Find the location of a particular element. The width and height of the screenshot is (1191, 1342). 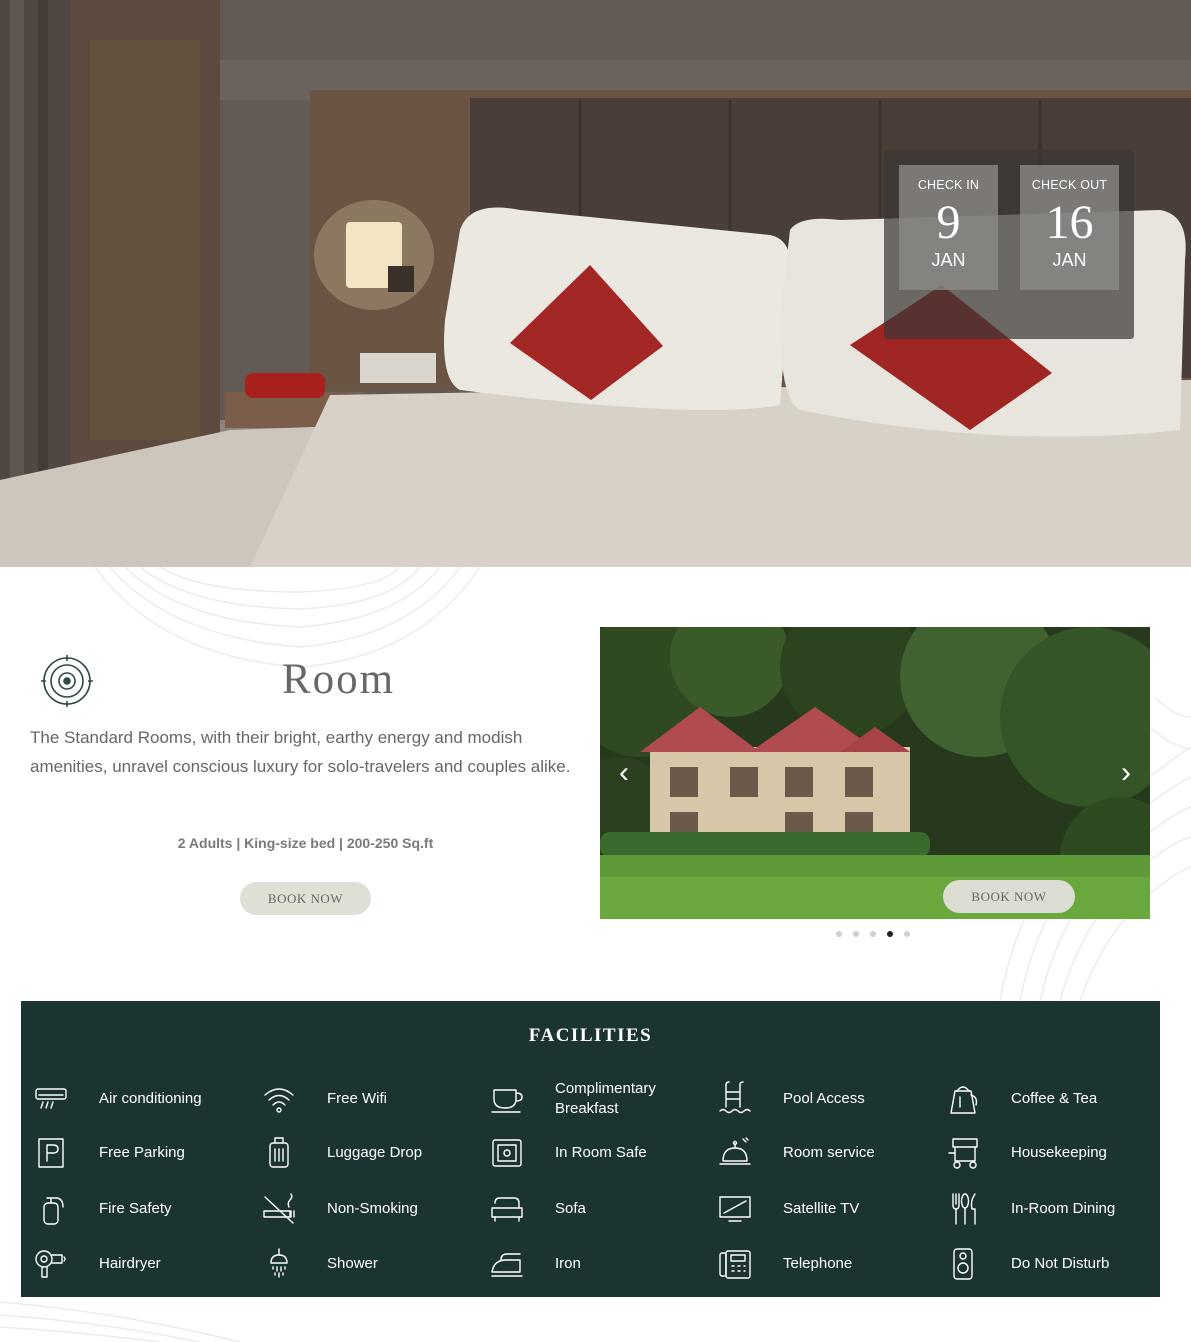

facility-non-smoking: Non-Smoking is located at coordinates (363, 1209).